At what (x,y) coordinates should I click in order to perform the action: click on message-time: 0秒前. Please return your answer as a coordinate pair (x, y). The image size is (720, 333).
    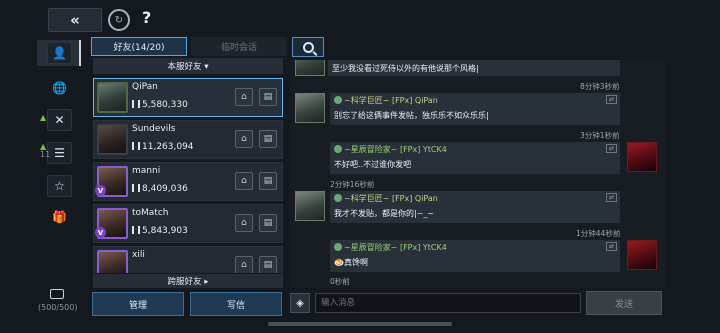
    Looking at the image, I should click on (340, 281).